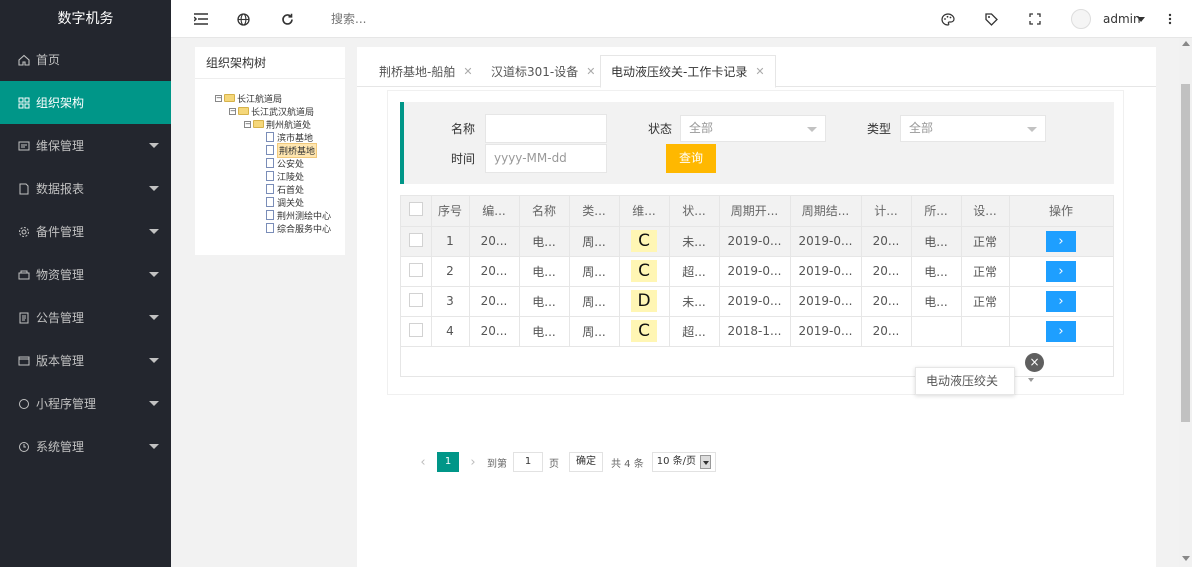 The image size is (1192, 567). I want to click on name-input, so click(546, 128).